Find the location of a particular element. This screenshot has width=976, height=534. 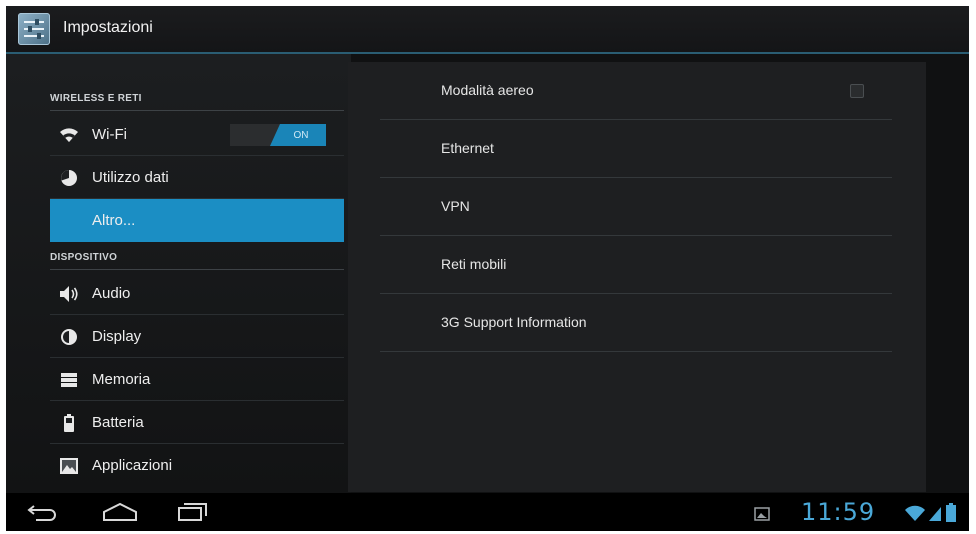

settings-sliders-icon is located at coordinates (34, 29).